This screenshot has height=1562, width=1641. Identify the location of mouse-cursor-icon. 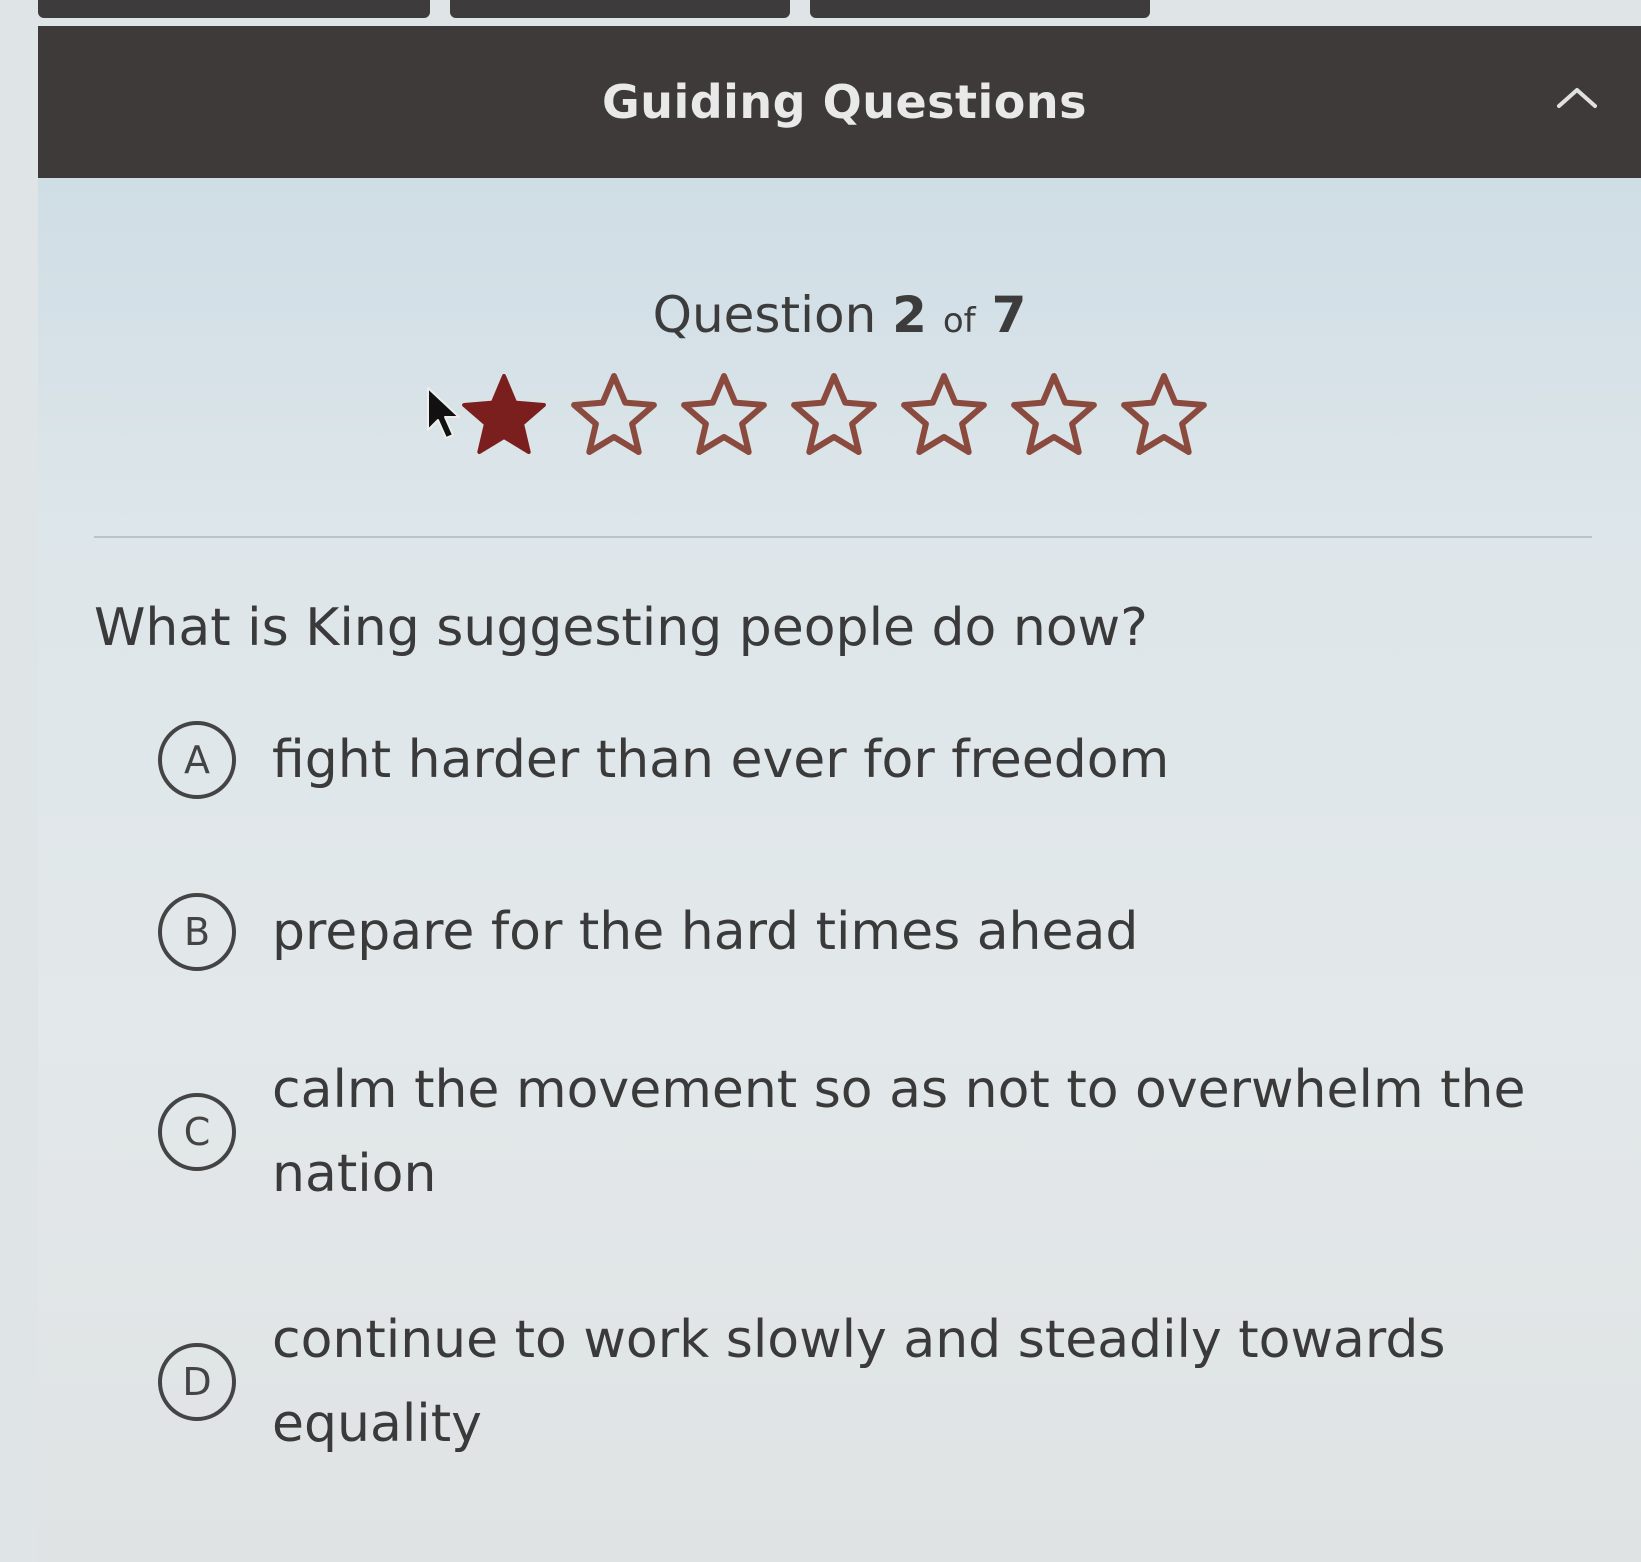
(443, 413).